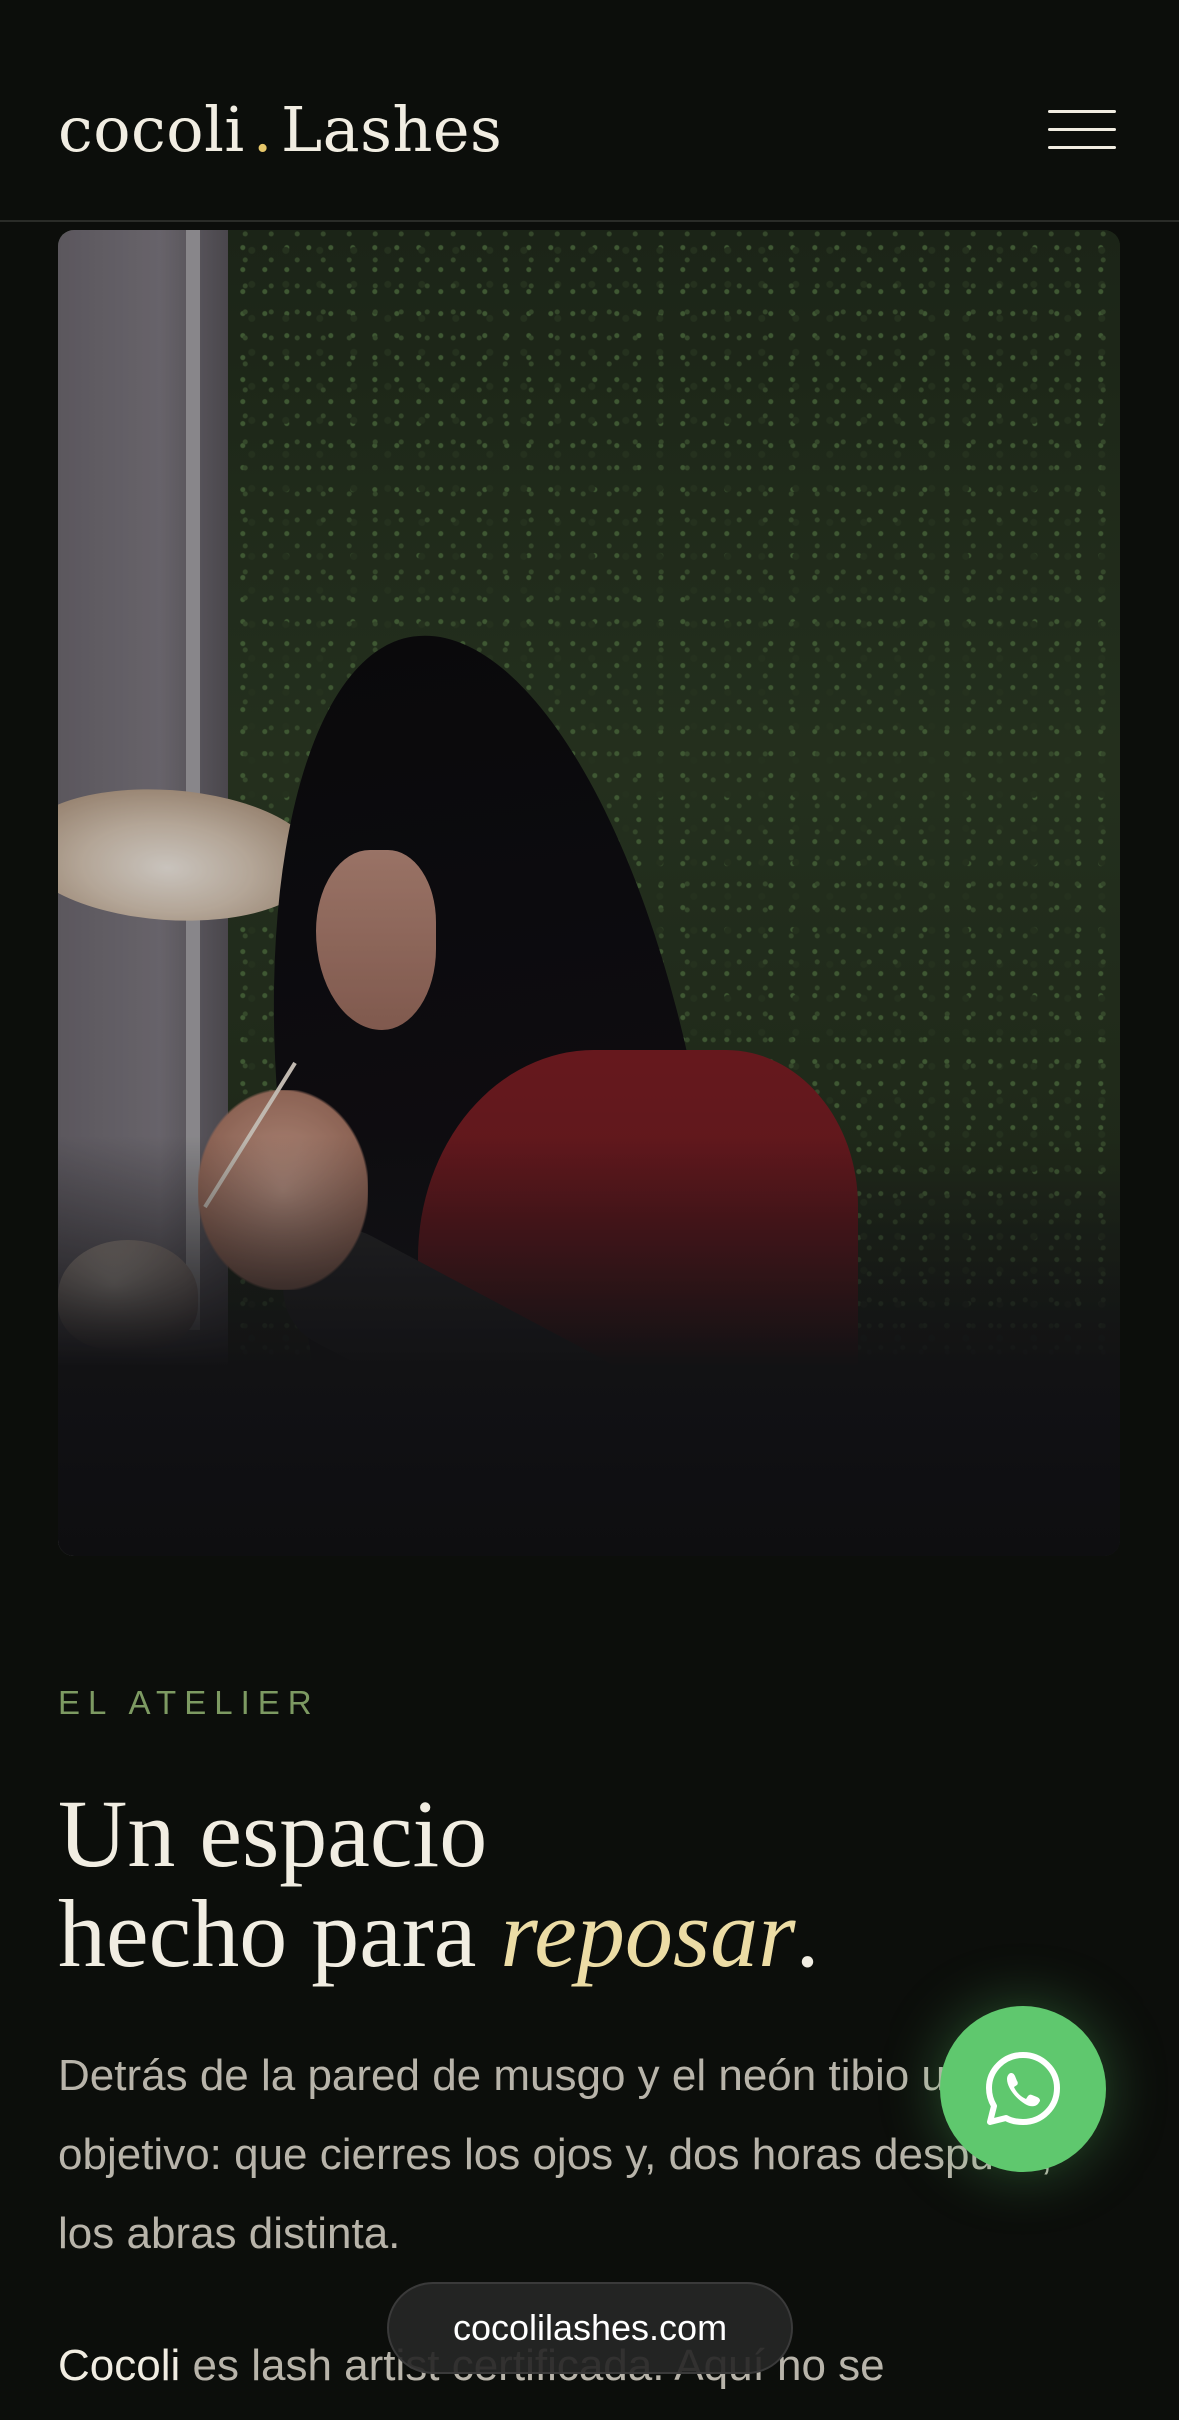  I want to click on artist-name: Cocoli, so click(119, 2365).